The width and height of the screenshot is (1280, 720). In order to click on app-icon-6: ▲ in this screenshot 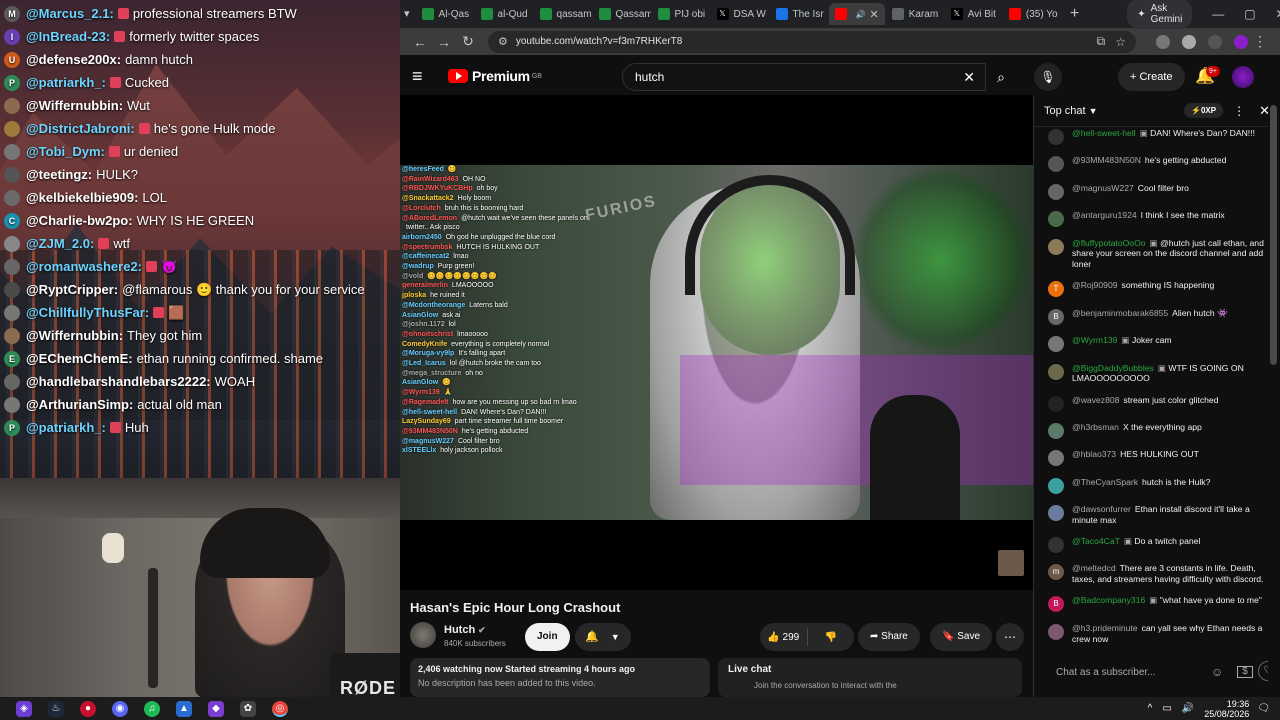, I will do `click(184, 708)`.